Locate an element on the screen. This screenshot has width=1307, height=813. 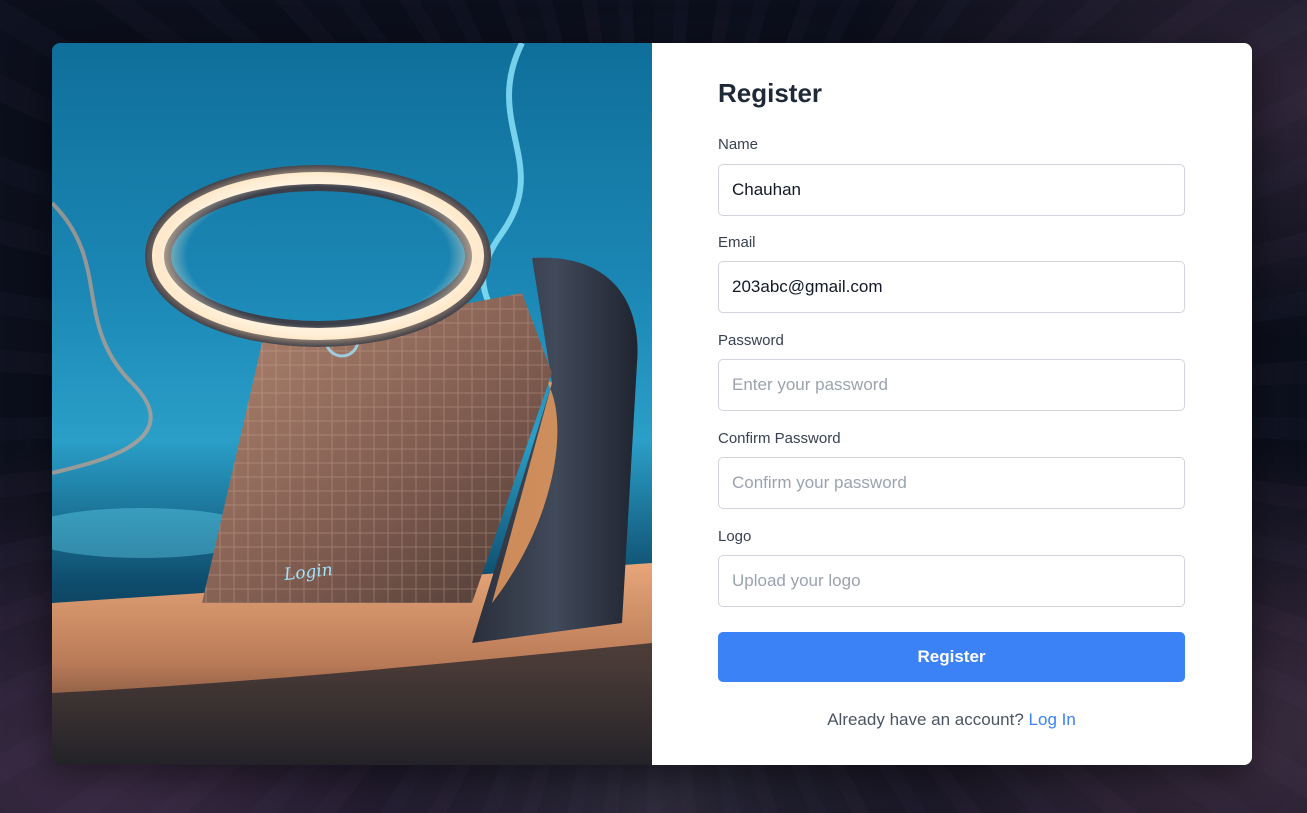
login-prompt: Already have an account? Log In is located at coordinates (951, 720).